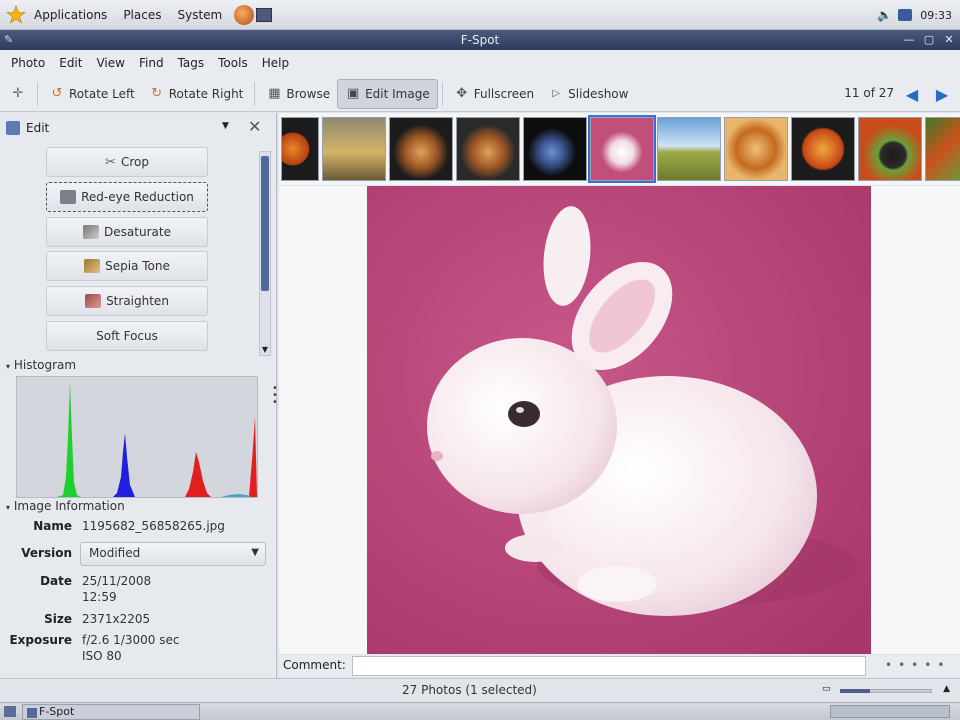 The image size is (960, 720). I want to click on rotate-right-button: ↻ Rotate Right, so click(196, 94).